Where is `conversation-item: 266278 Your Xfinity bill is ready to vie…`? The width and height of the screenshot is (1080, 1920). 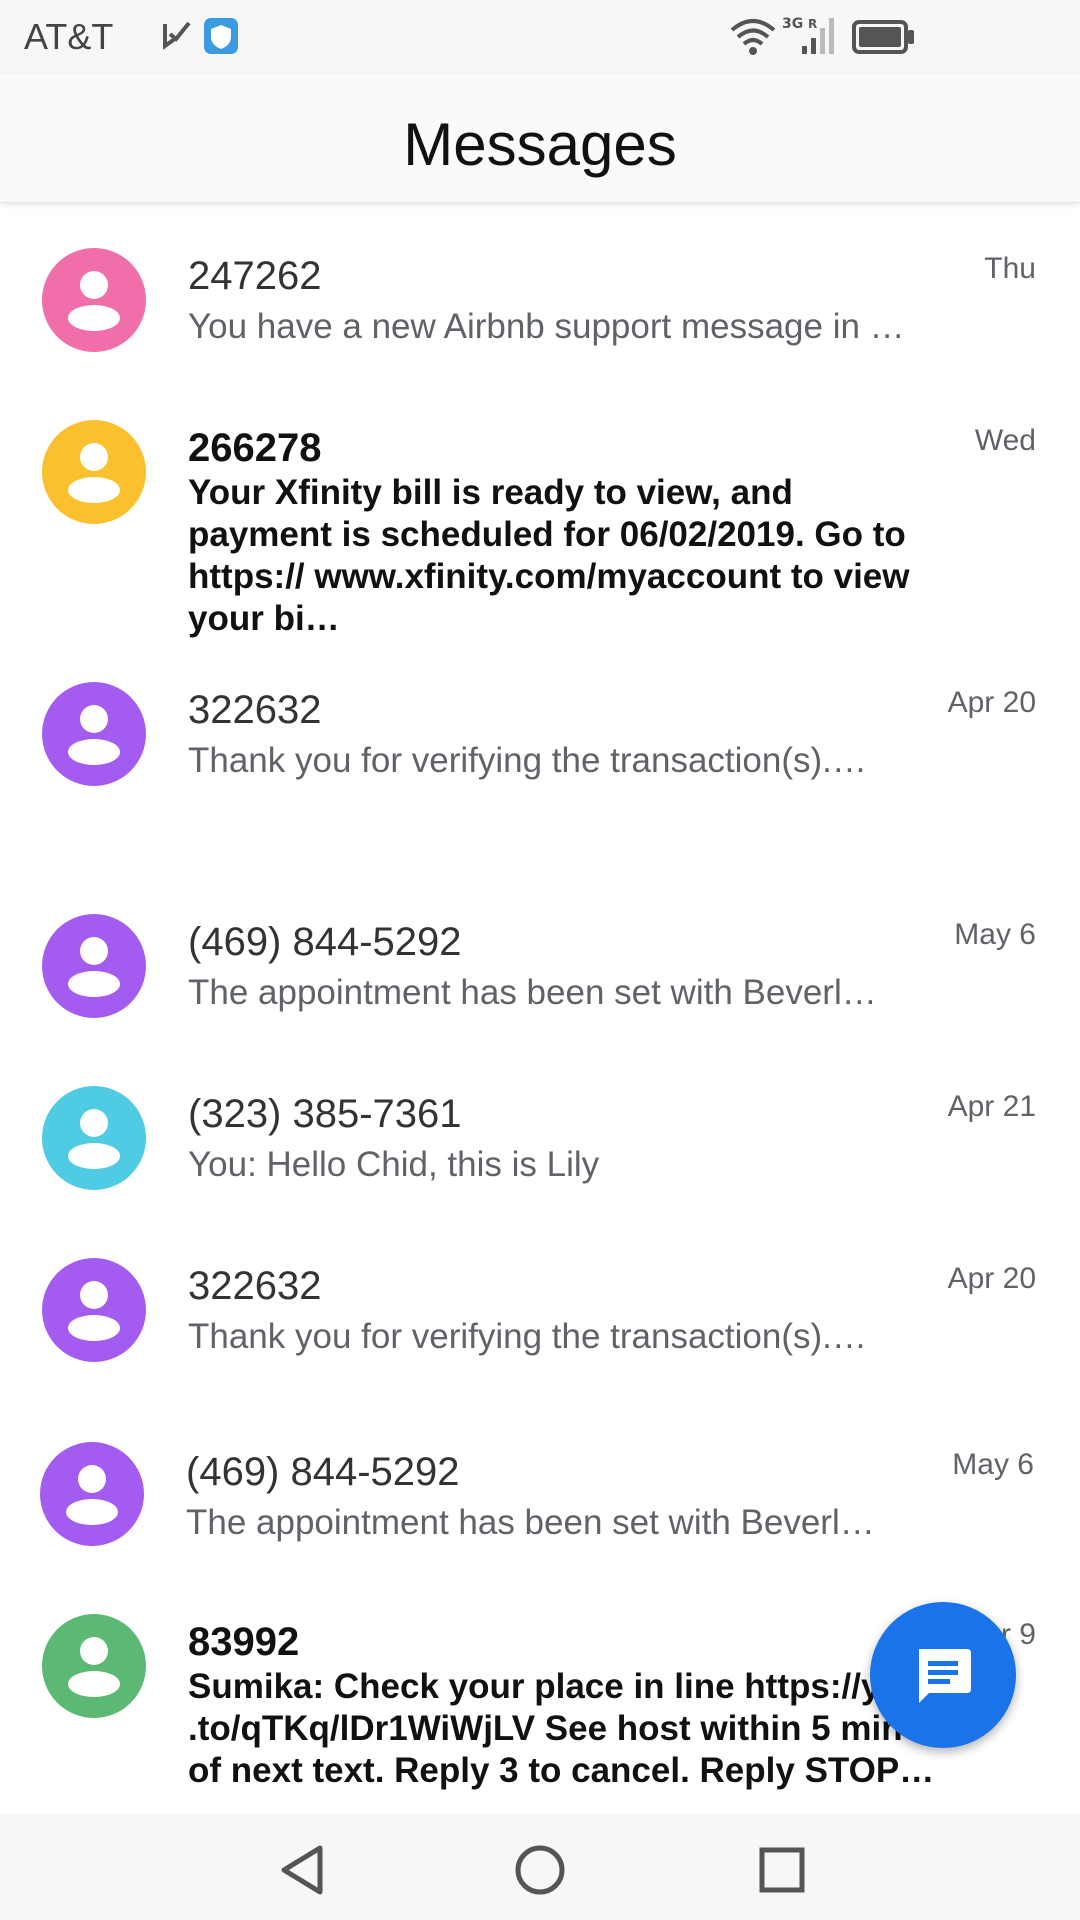 conversation-item: 266278 Your Xfinity bill is ready to vie… is located at coordinates (540, 507).